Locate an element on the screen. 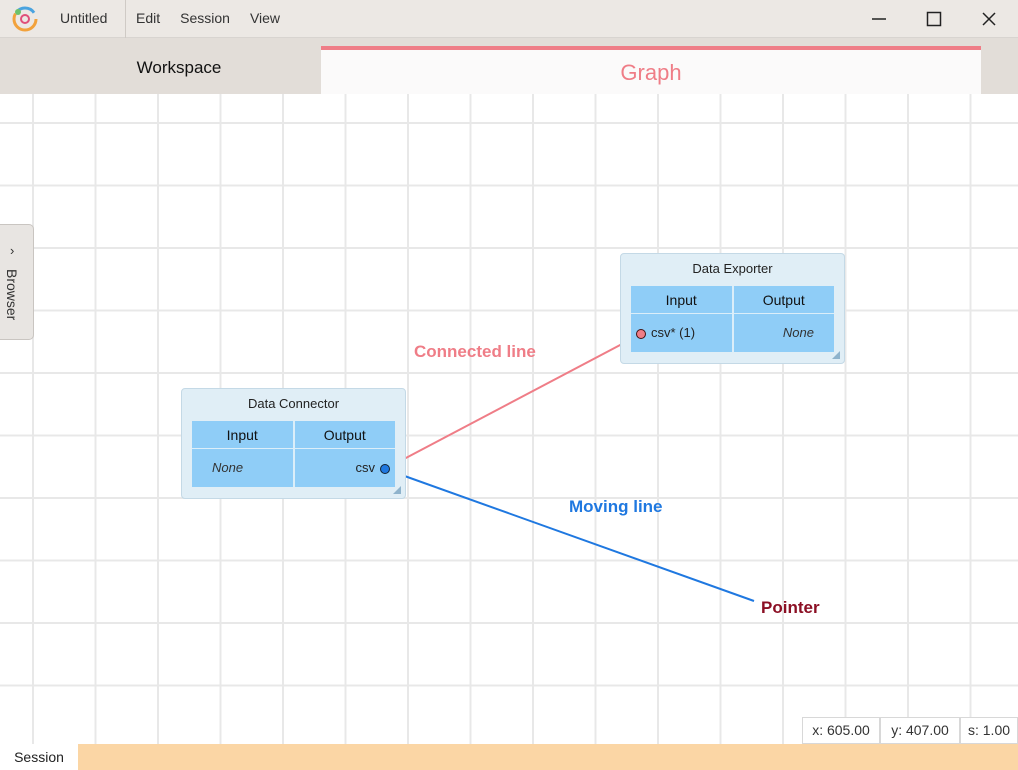  input-port-csv is located at coordinates (641, 334).